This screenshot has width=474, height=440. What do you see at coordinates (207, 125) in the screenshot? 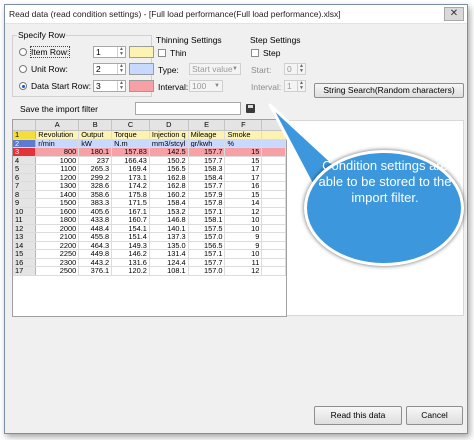
I see `column-header: E` at bounding box center [207, 125].